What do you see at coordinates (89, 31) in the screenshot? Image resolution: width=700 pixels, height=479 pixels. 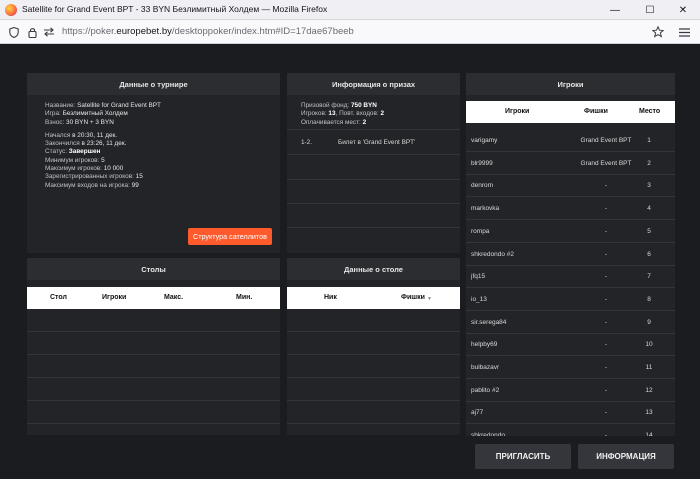 I see `url-prefix: https://poker.` at bounding box center [89, 31].